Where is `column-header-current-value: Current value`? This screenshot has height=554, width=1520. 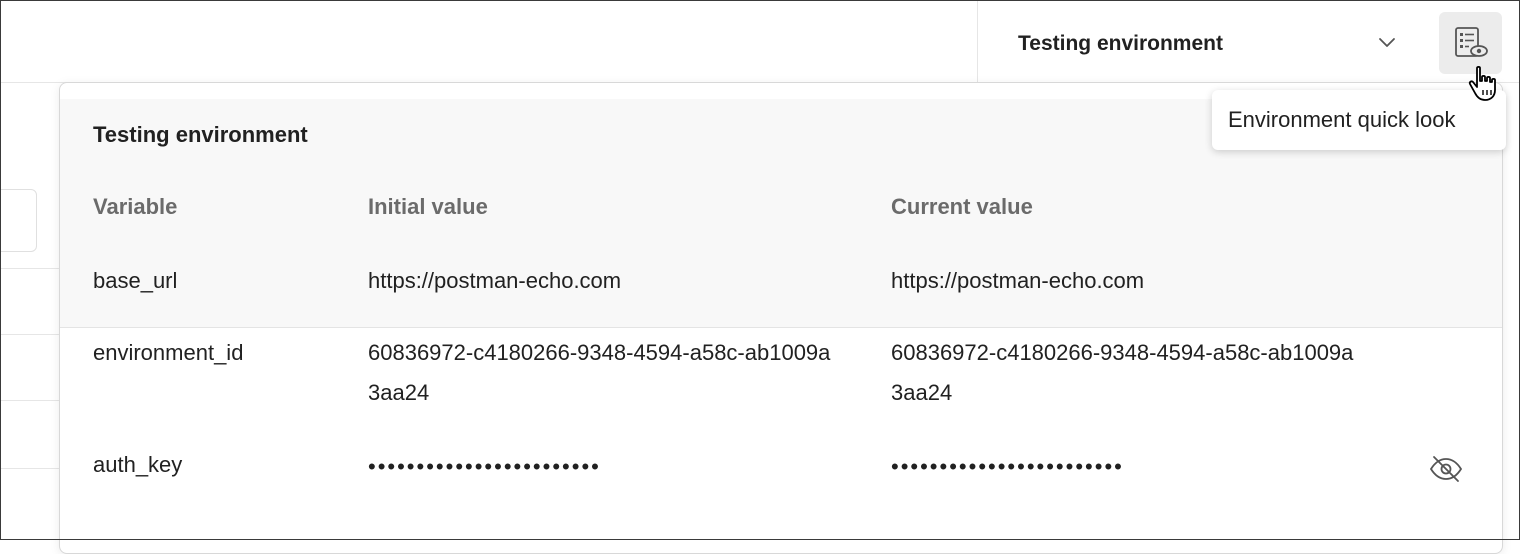
column-header-current-value: Current value is located at coordinates (962, 206).